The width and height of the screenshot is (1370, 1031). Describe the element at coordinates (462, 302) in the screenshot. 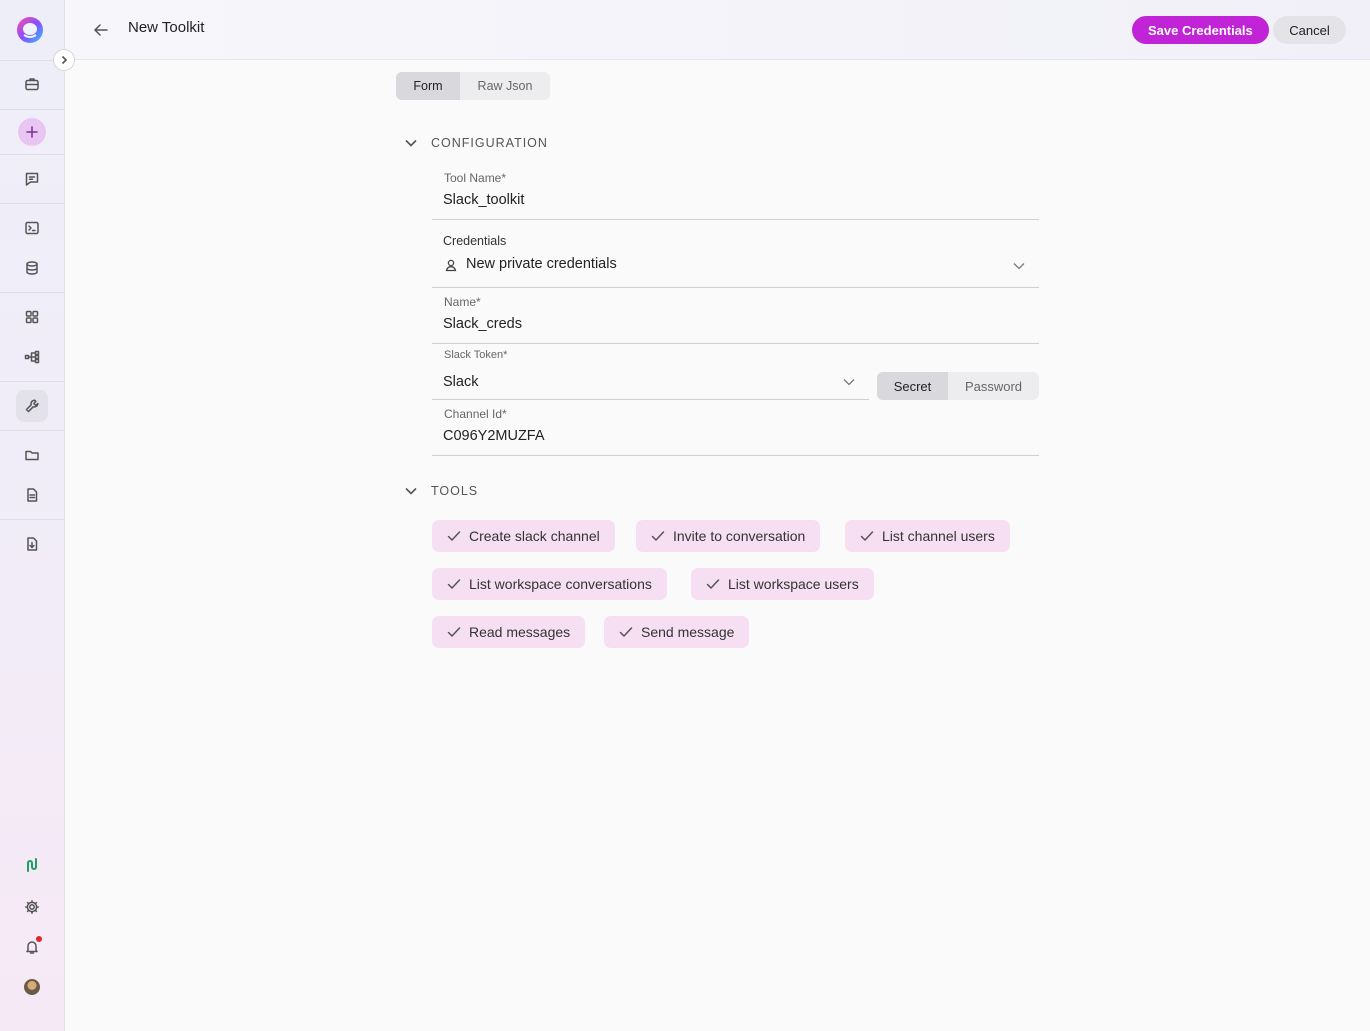

I see `name-label: Name*` at that location.